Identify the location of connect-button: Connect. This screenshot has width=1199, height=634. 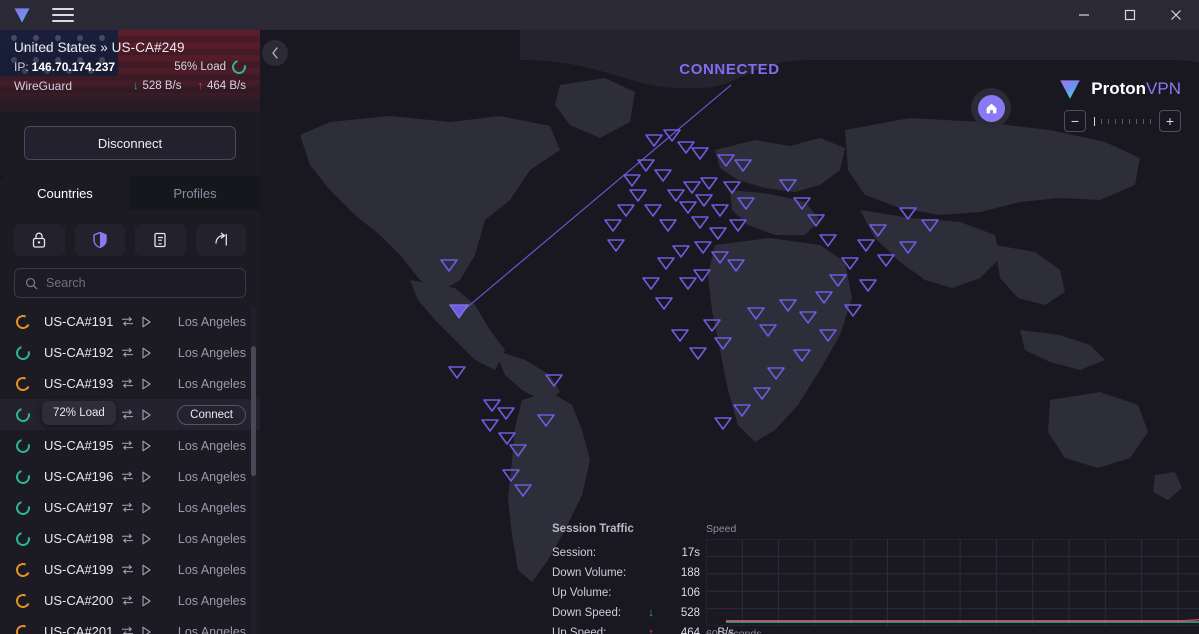
(211, 414).